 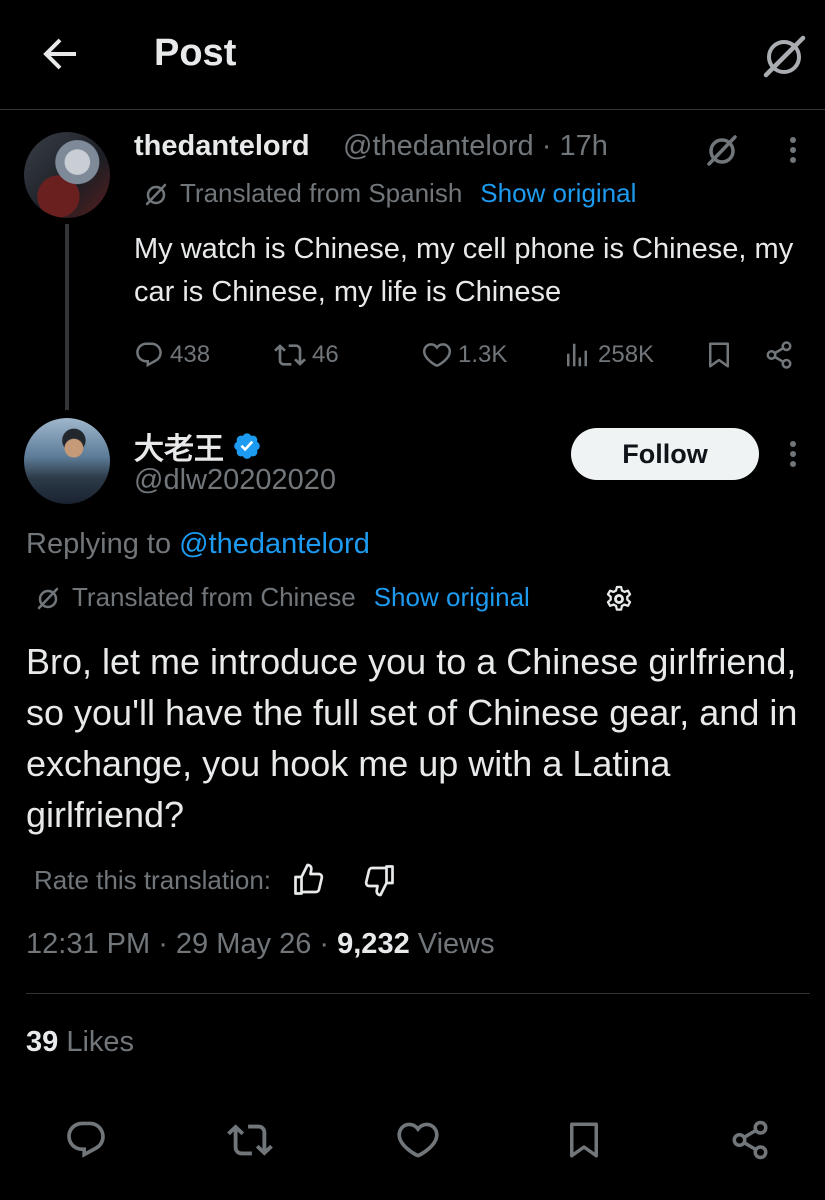 What do you see at coordinates (153, 879) in the screenshot?
I see `rate-label: Rate this translation:` at bounding box center [153, 879].